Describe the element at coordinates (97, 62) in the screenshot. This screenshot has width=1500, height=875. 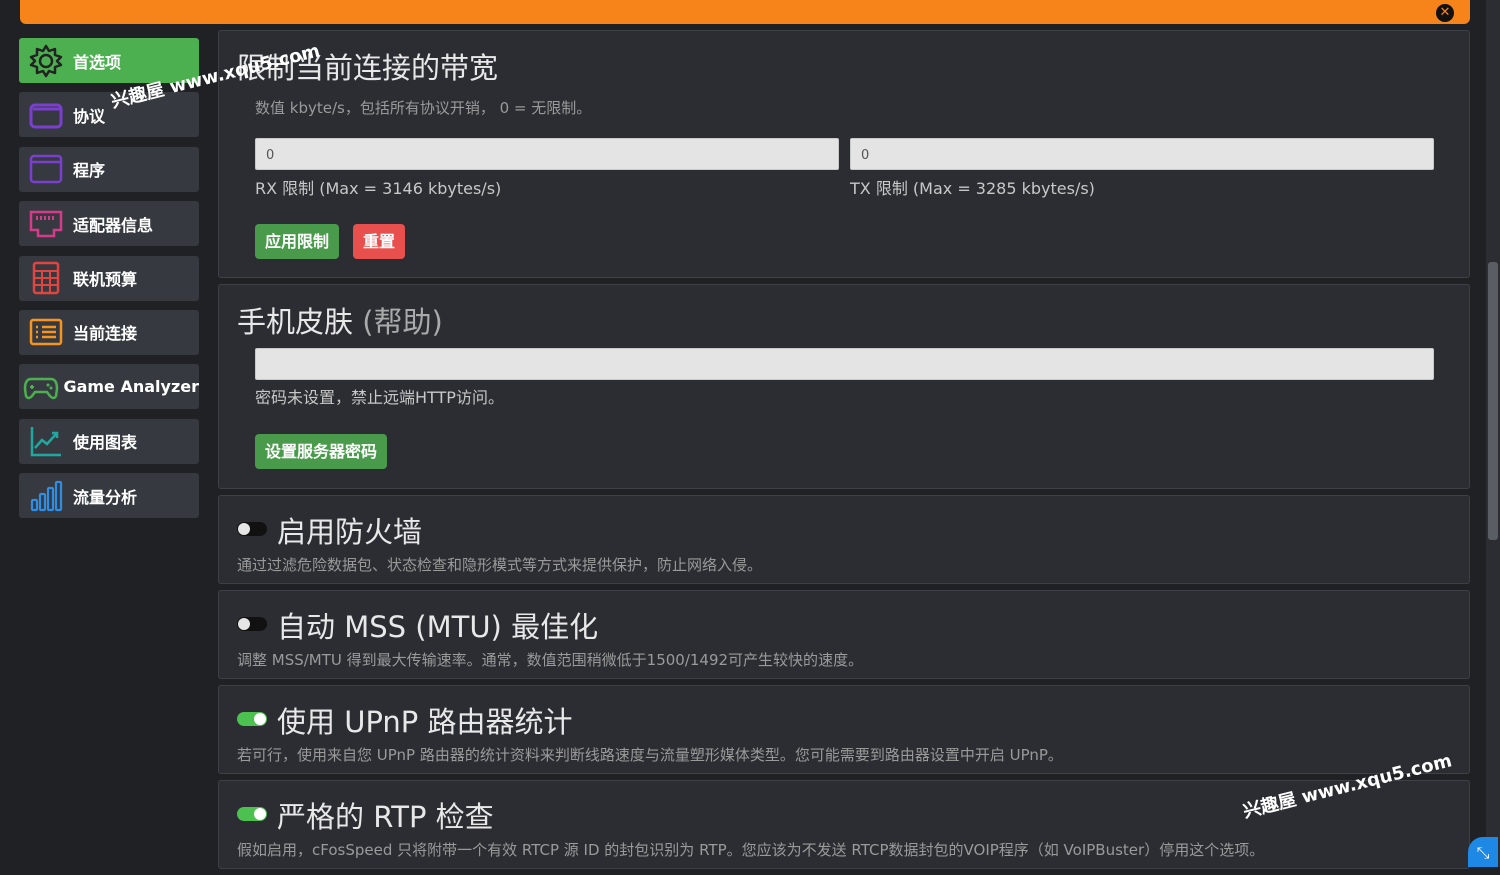
I see `sidebar-item-label: 首选项` at that location.